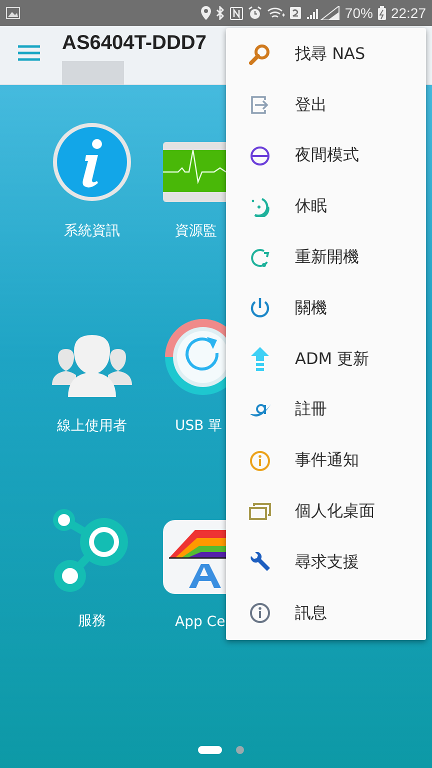 This screenshot has width=432, height=768. What do you see at coordinates (382, 13) in the screenshot?
I see `battery-icon` at bounding box center [382, 13].